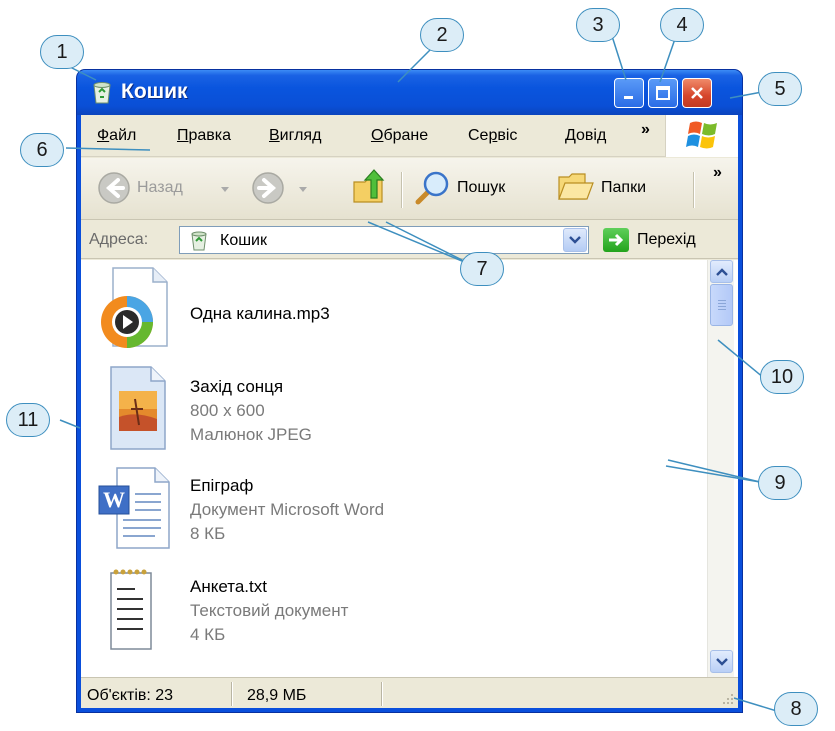 This screenshot has height=731, width=835. I want to click on file-dimensions: 800 x 600, so click(227, 410).